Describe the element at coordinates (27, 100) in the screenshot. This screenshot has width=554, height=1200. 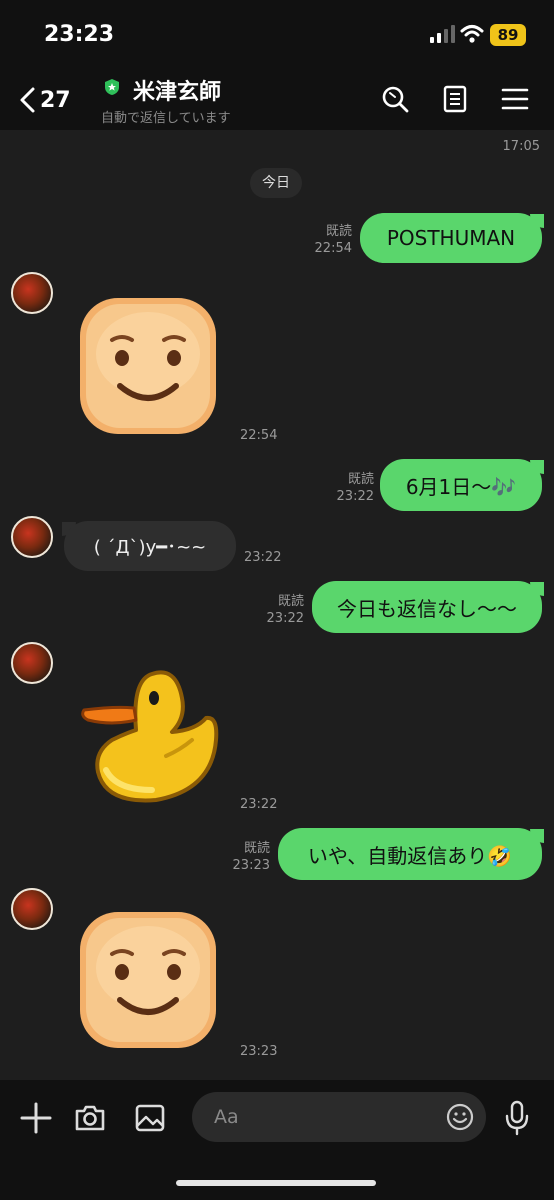
I see `chevron-left-icon` at that location.